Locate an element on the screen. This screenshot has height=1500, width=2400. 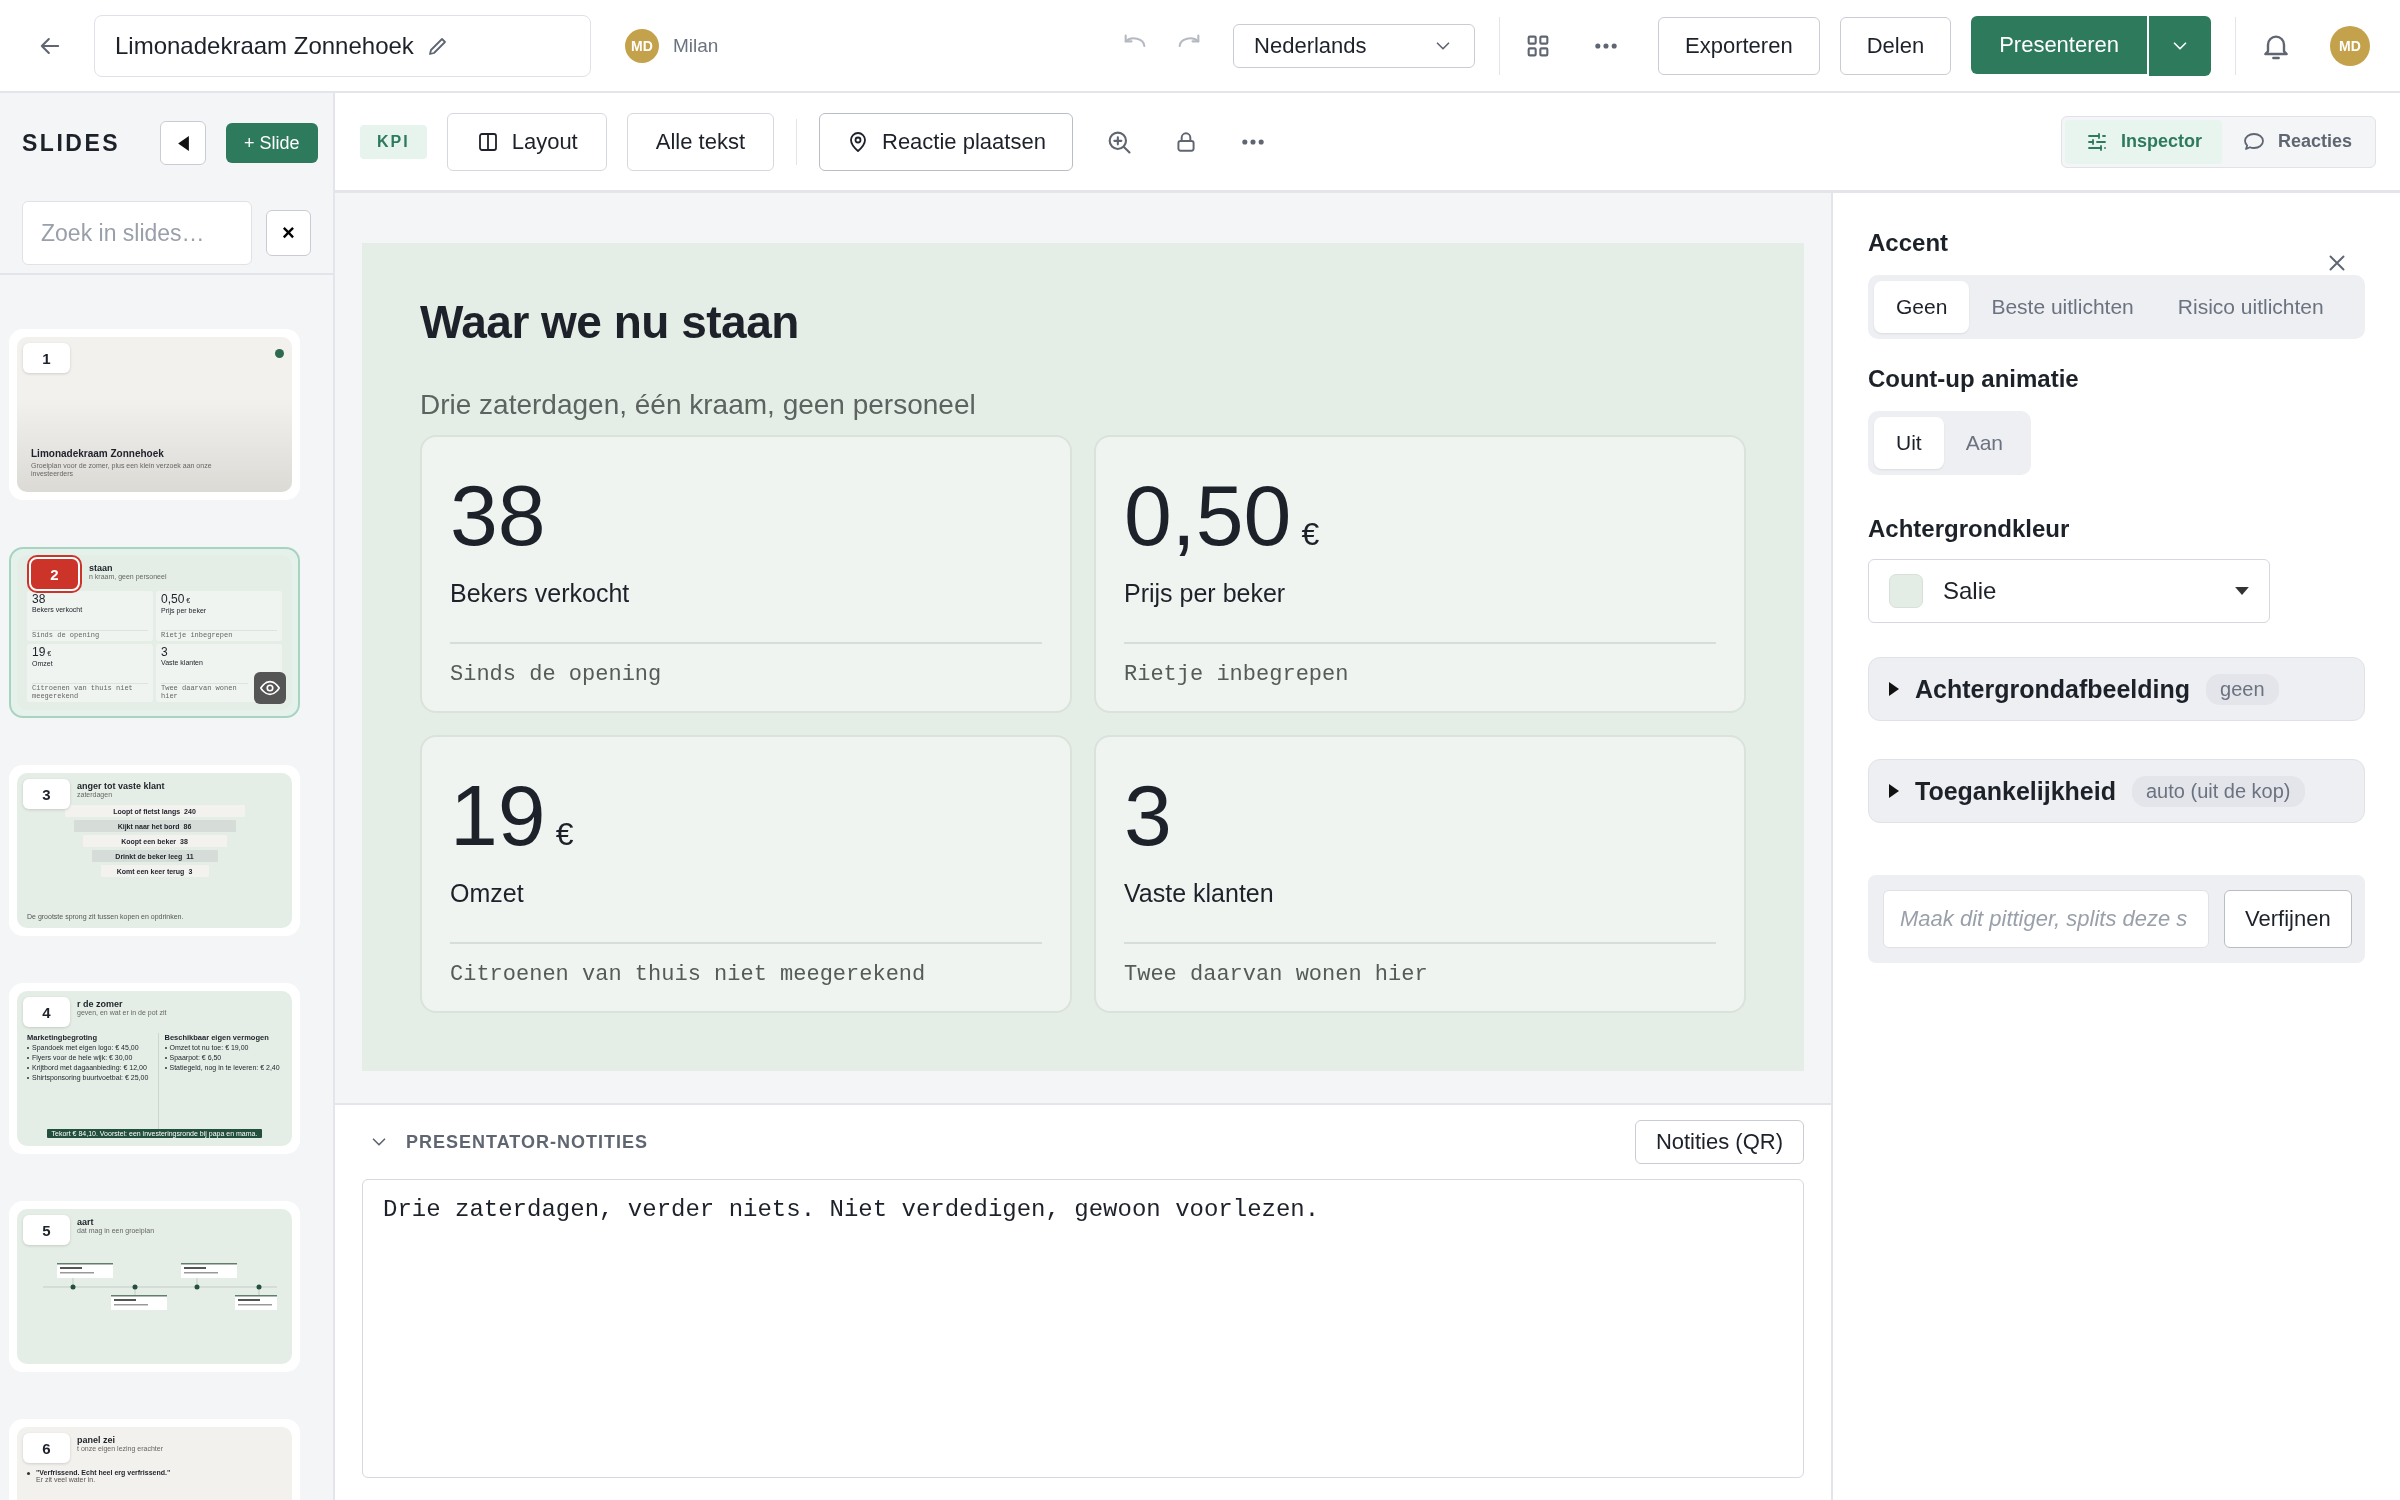
sidebar-title: SLIDES is located at coordinates (71, 143).